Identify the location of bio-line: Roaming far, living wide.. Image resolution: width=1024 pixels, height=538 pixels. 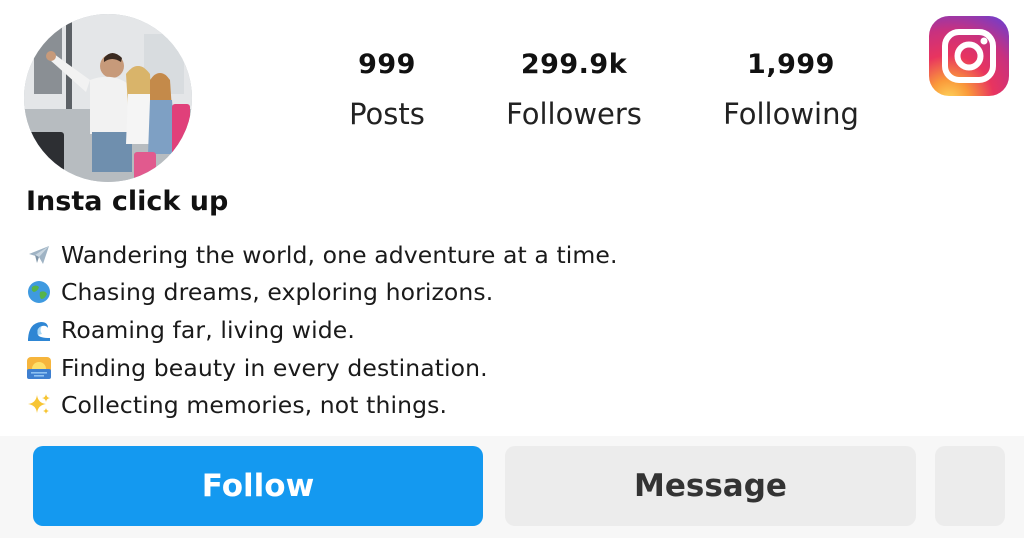
(376, 330).